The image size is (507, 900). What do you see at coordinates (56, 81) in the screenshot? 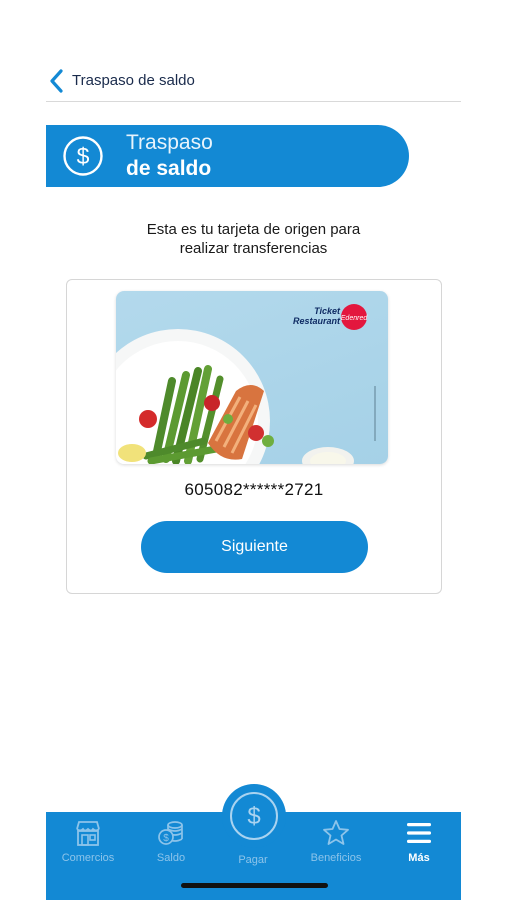
I see `chevron-left-icon` at bounding box center [56, 81].